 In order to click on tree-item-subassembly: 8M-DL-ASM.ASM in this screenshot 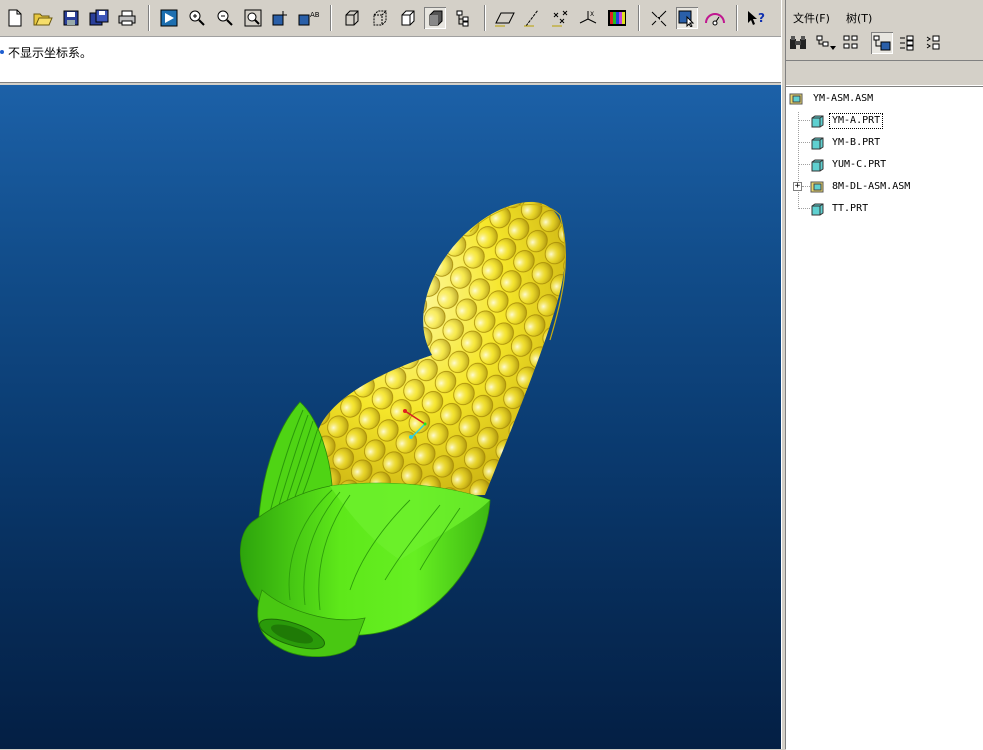, I will do `click(890, 187)`.